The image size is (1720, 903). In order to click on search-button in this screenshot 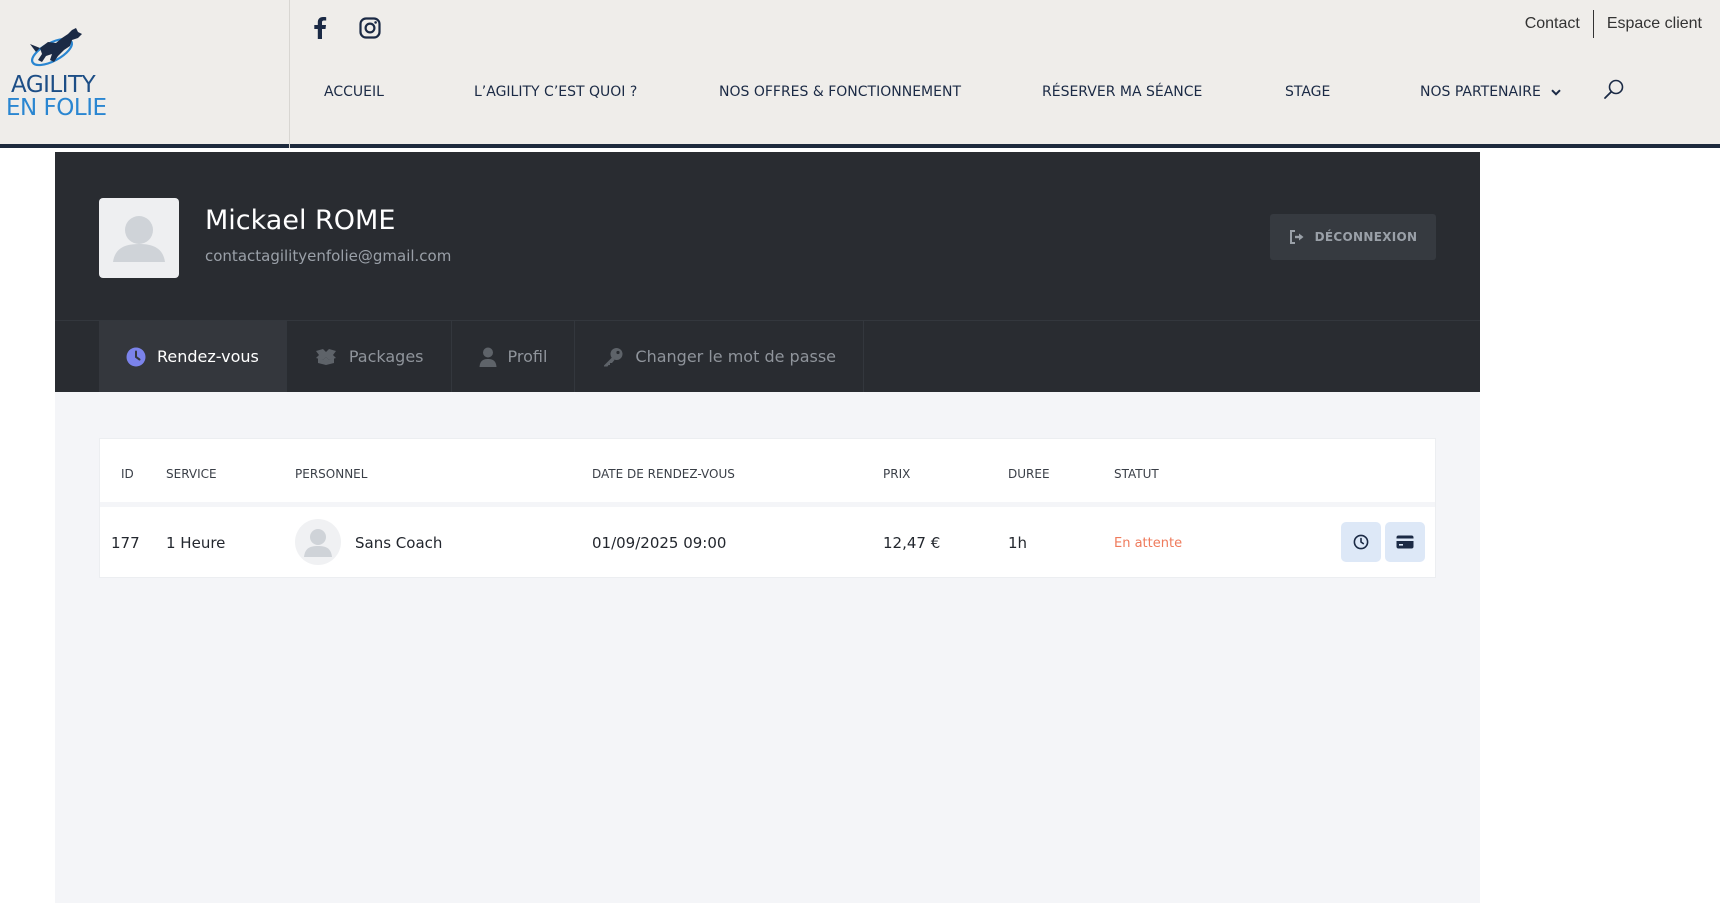, I will do `click(1614, 90)`.